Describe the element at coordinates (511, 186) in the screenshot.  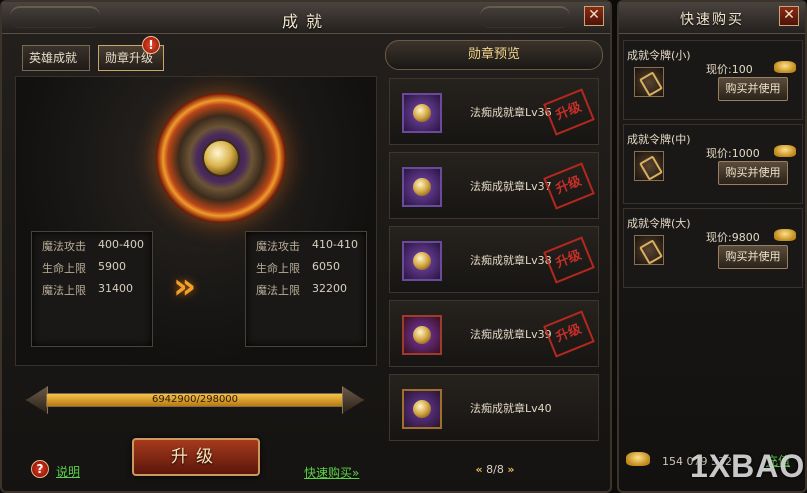
I see `medal-name: 法痴成就章Lv37` at that location.